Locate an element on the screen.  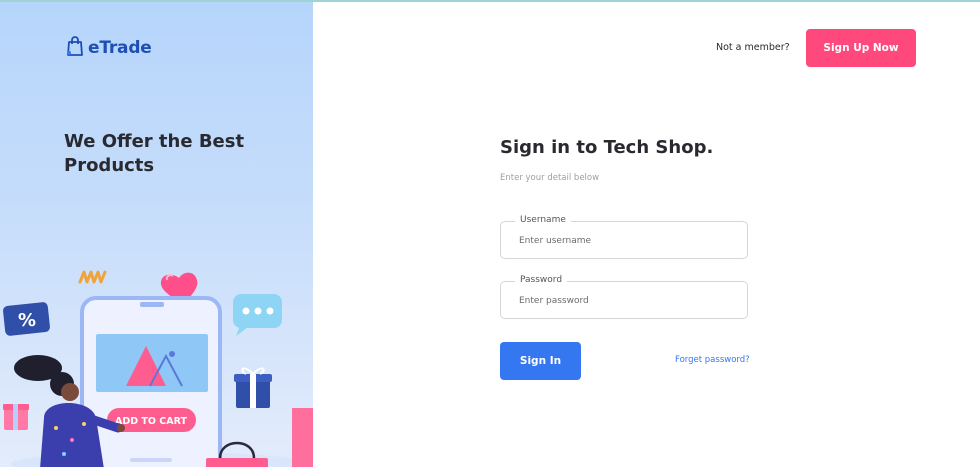
username-input is located at coordinates (624, 241).